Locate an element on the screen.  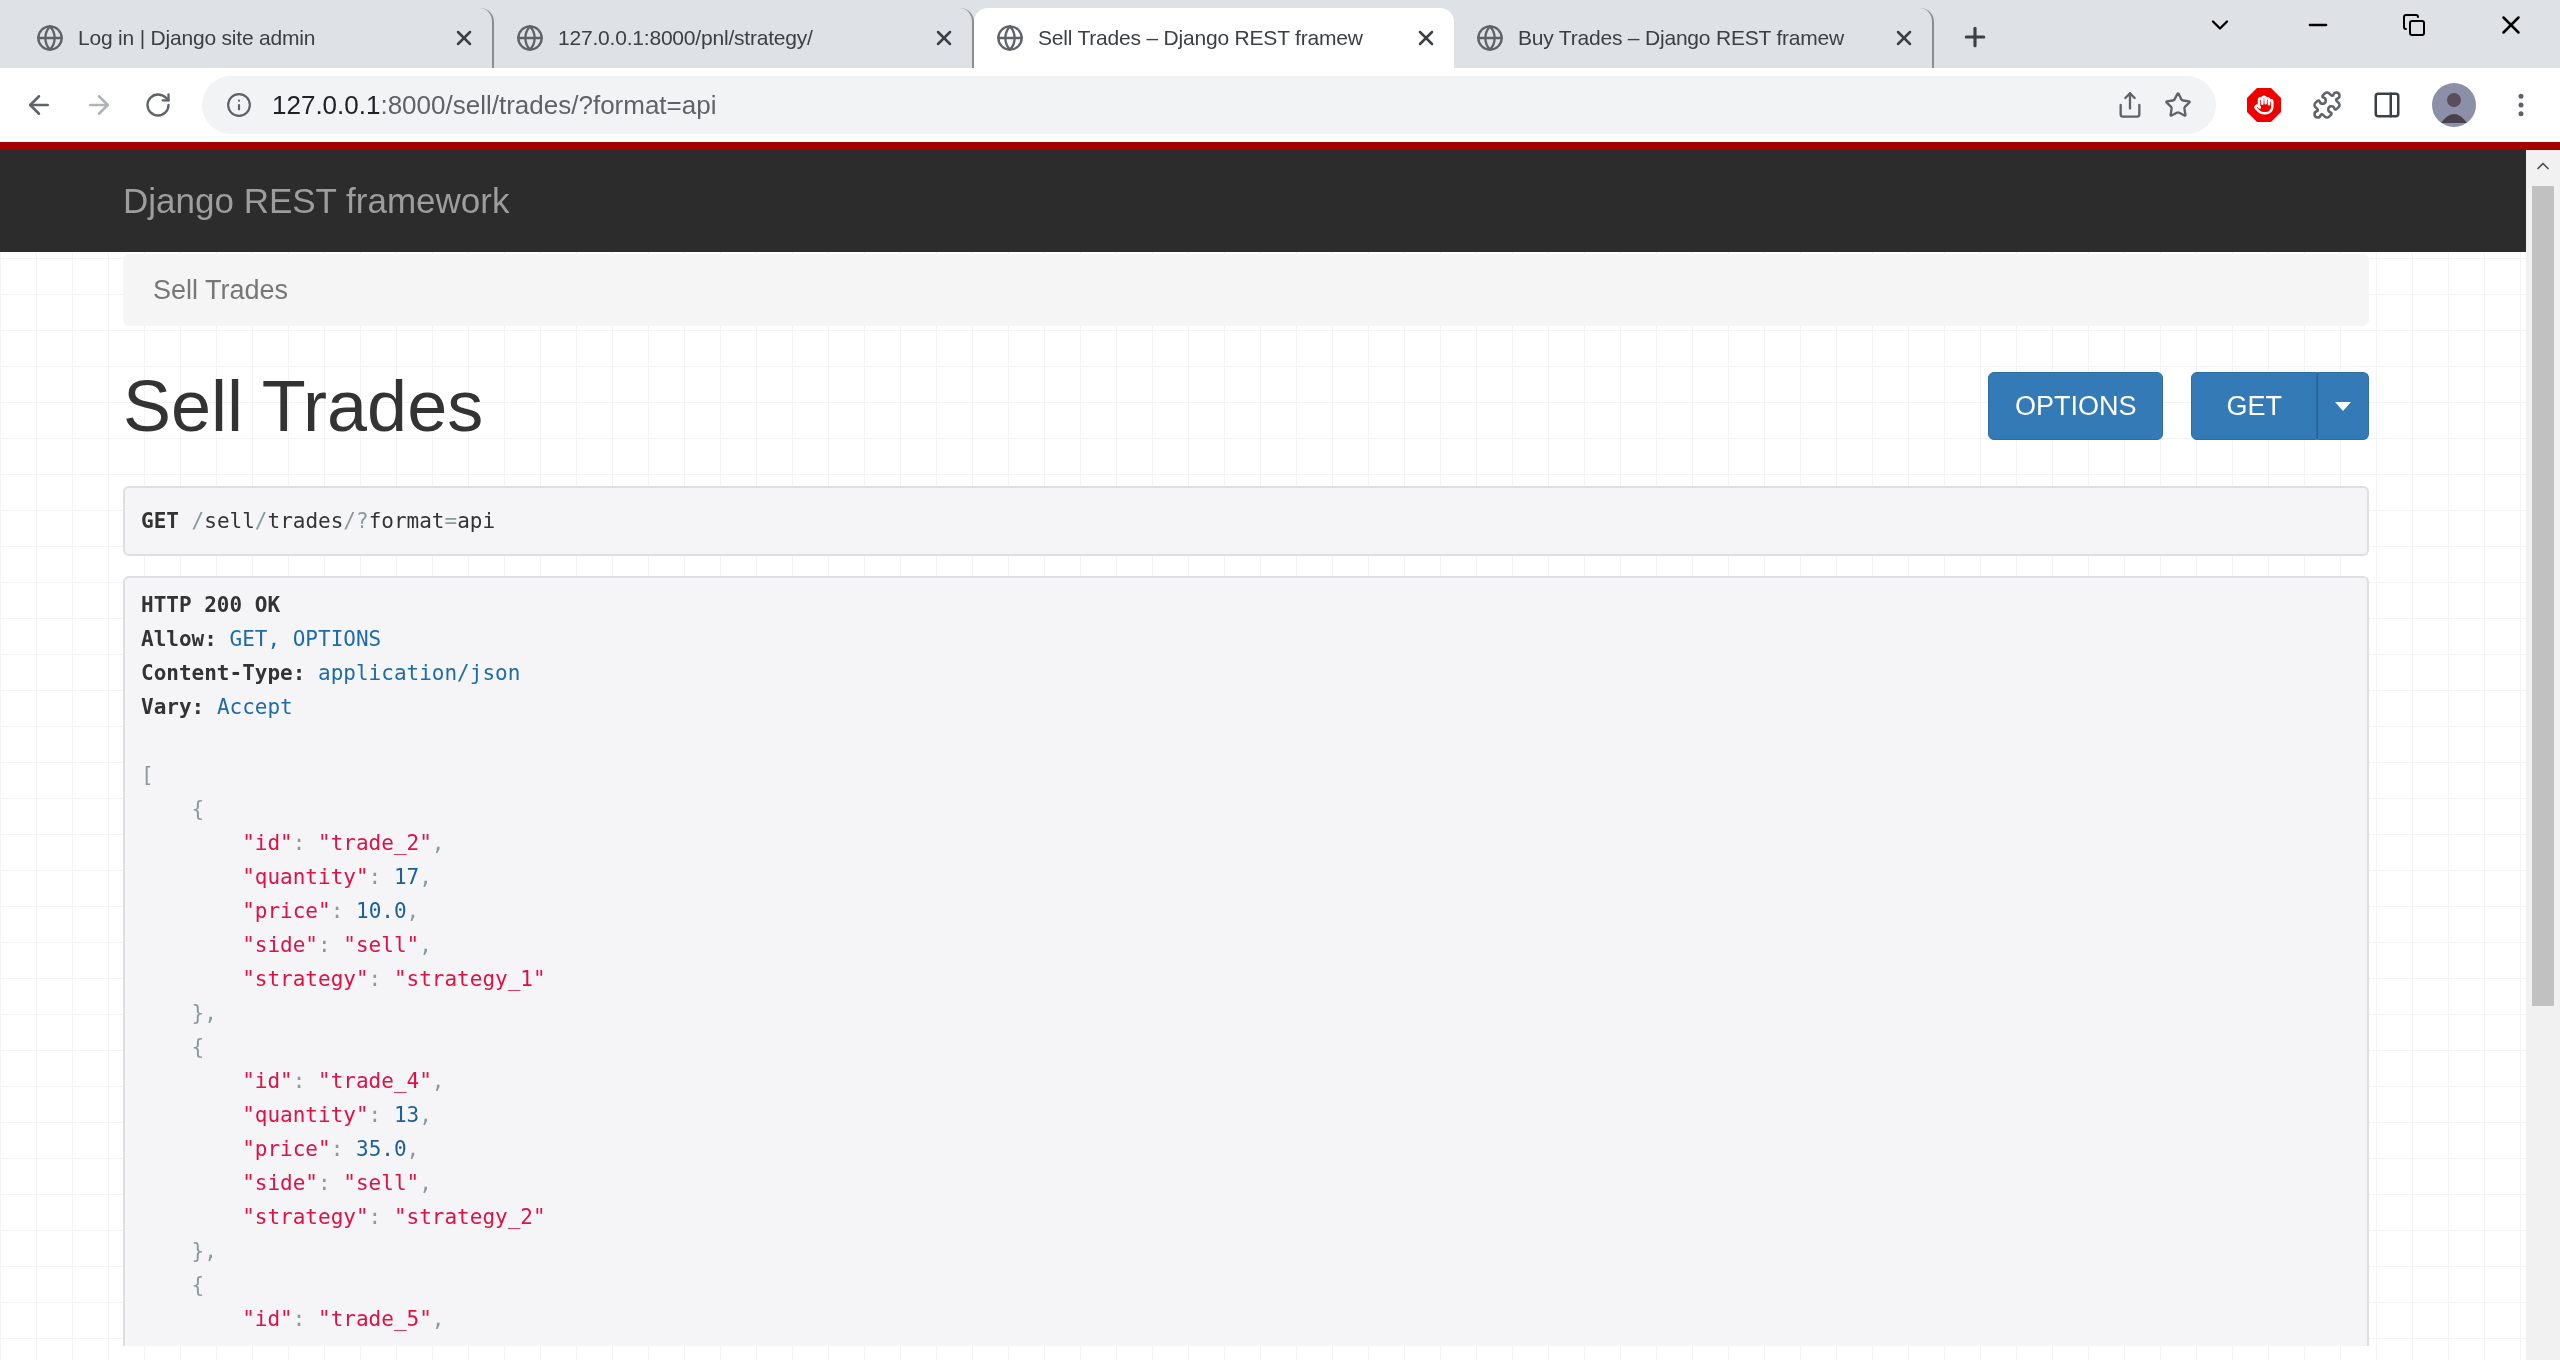
caret-icon is located at coordinates (2343, 406).